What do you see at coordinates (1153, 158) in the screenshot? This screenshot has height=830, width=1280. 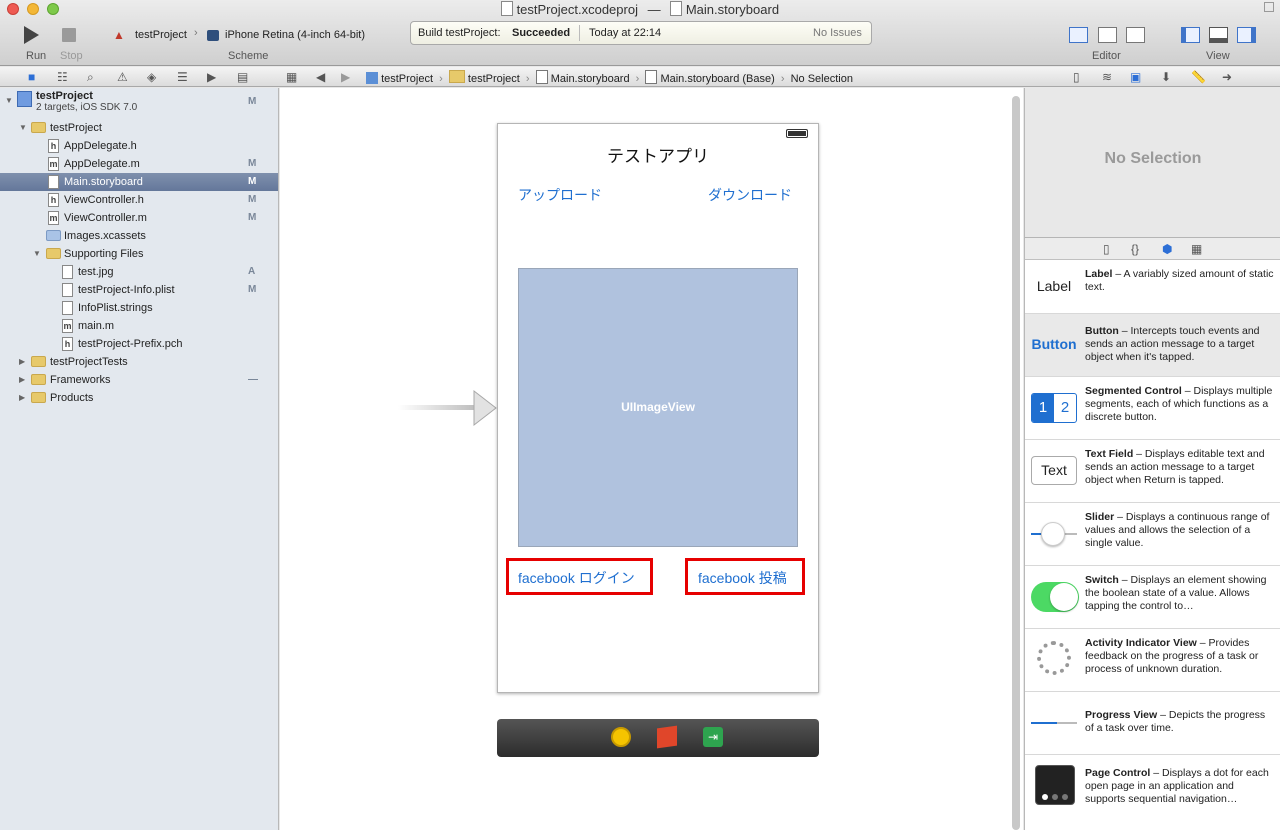 I see `no-selection-label: No Selection` at bounding box center [1153, 158].